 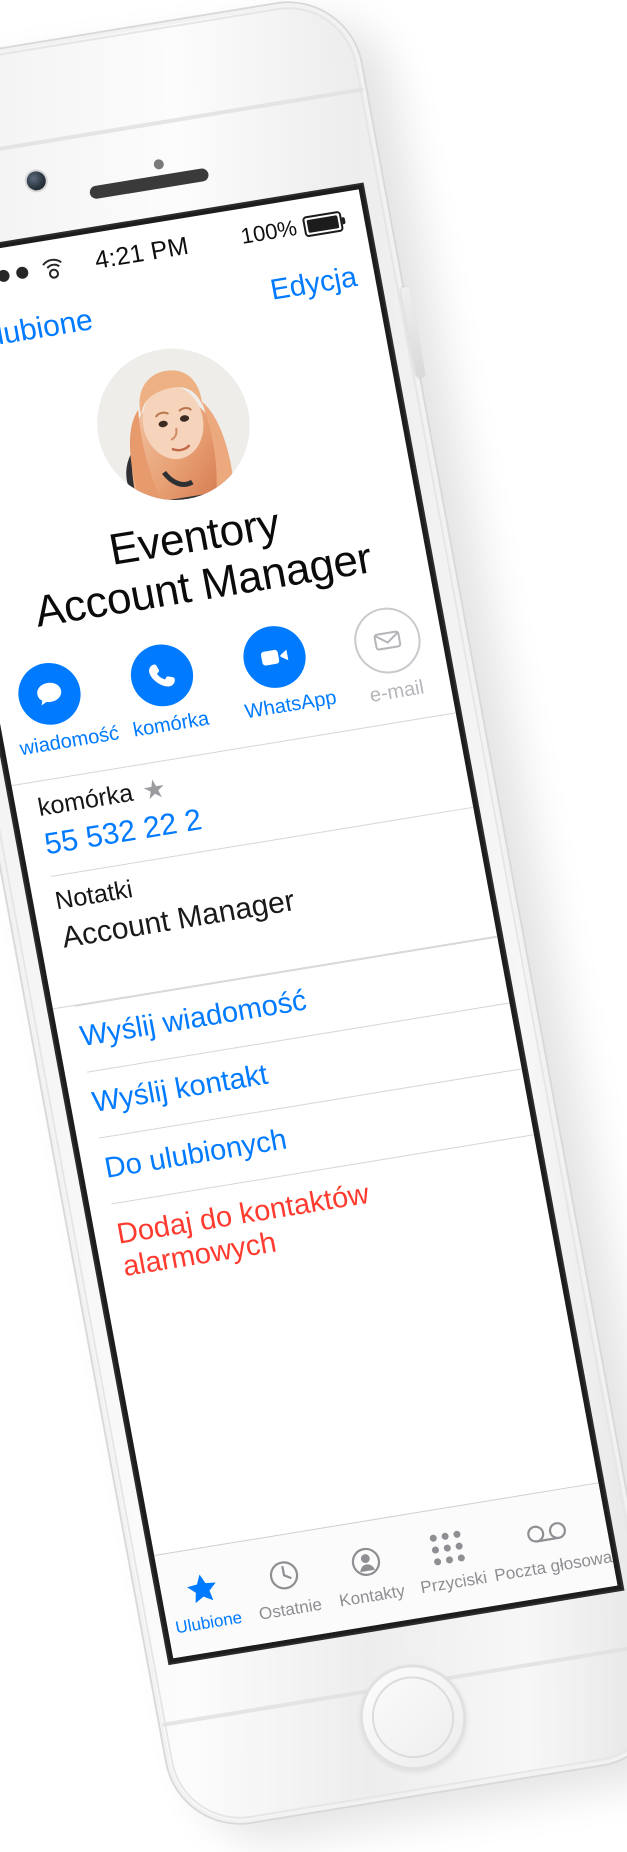 I want to click on call-button, so click(x=162, y=675).